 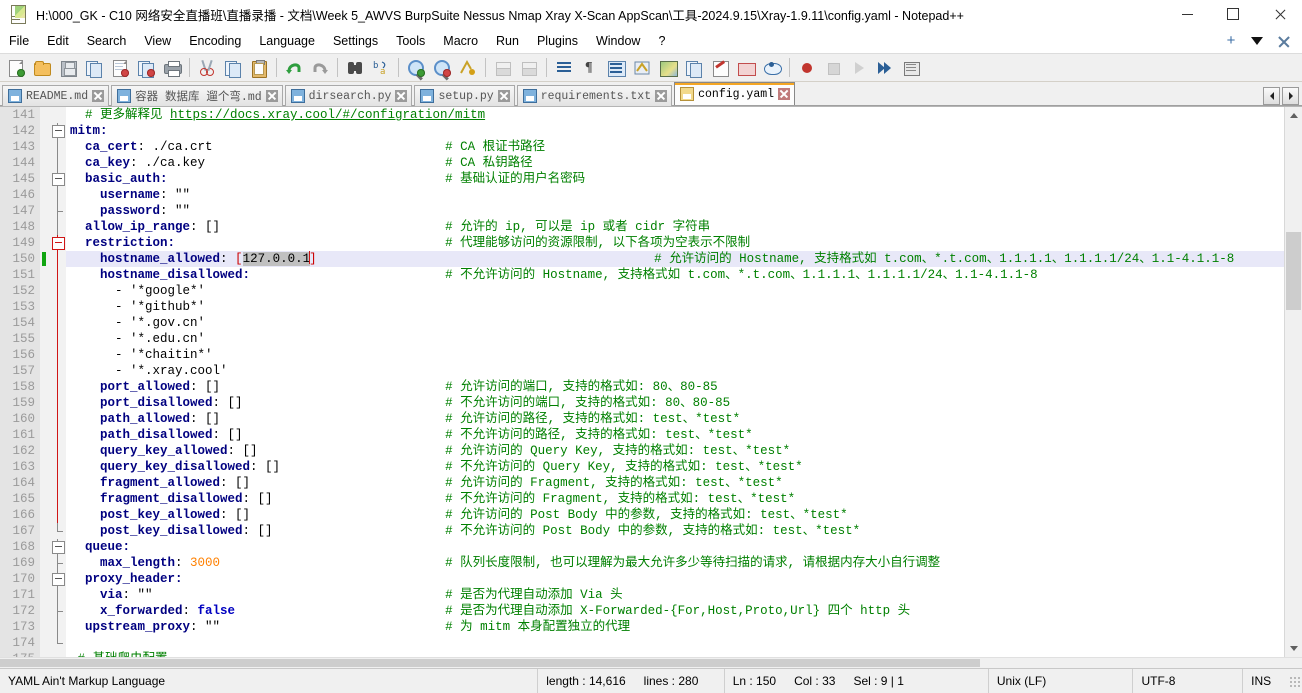 What do you see at coordinates (675, 595) in the screenshot?
I see `code-text: via: "" # 是否为代理自动添加 Via 头` at bounding box center [675, 595].